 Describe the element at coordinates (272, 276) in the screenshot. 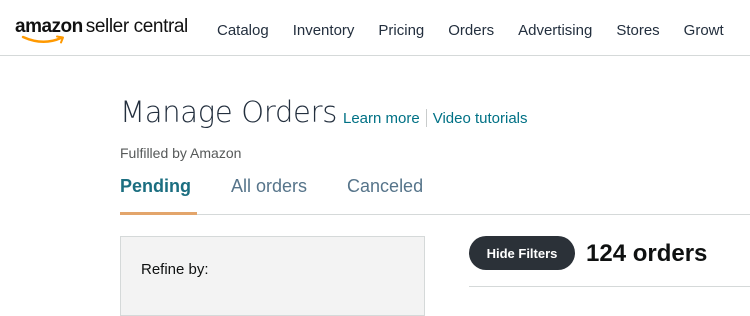

I see `refine-panel: Refine by:` at that location.